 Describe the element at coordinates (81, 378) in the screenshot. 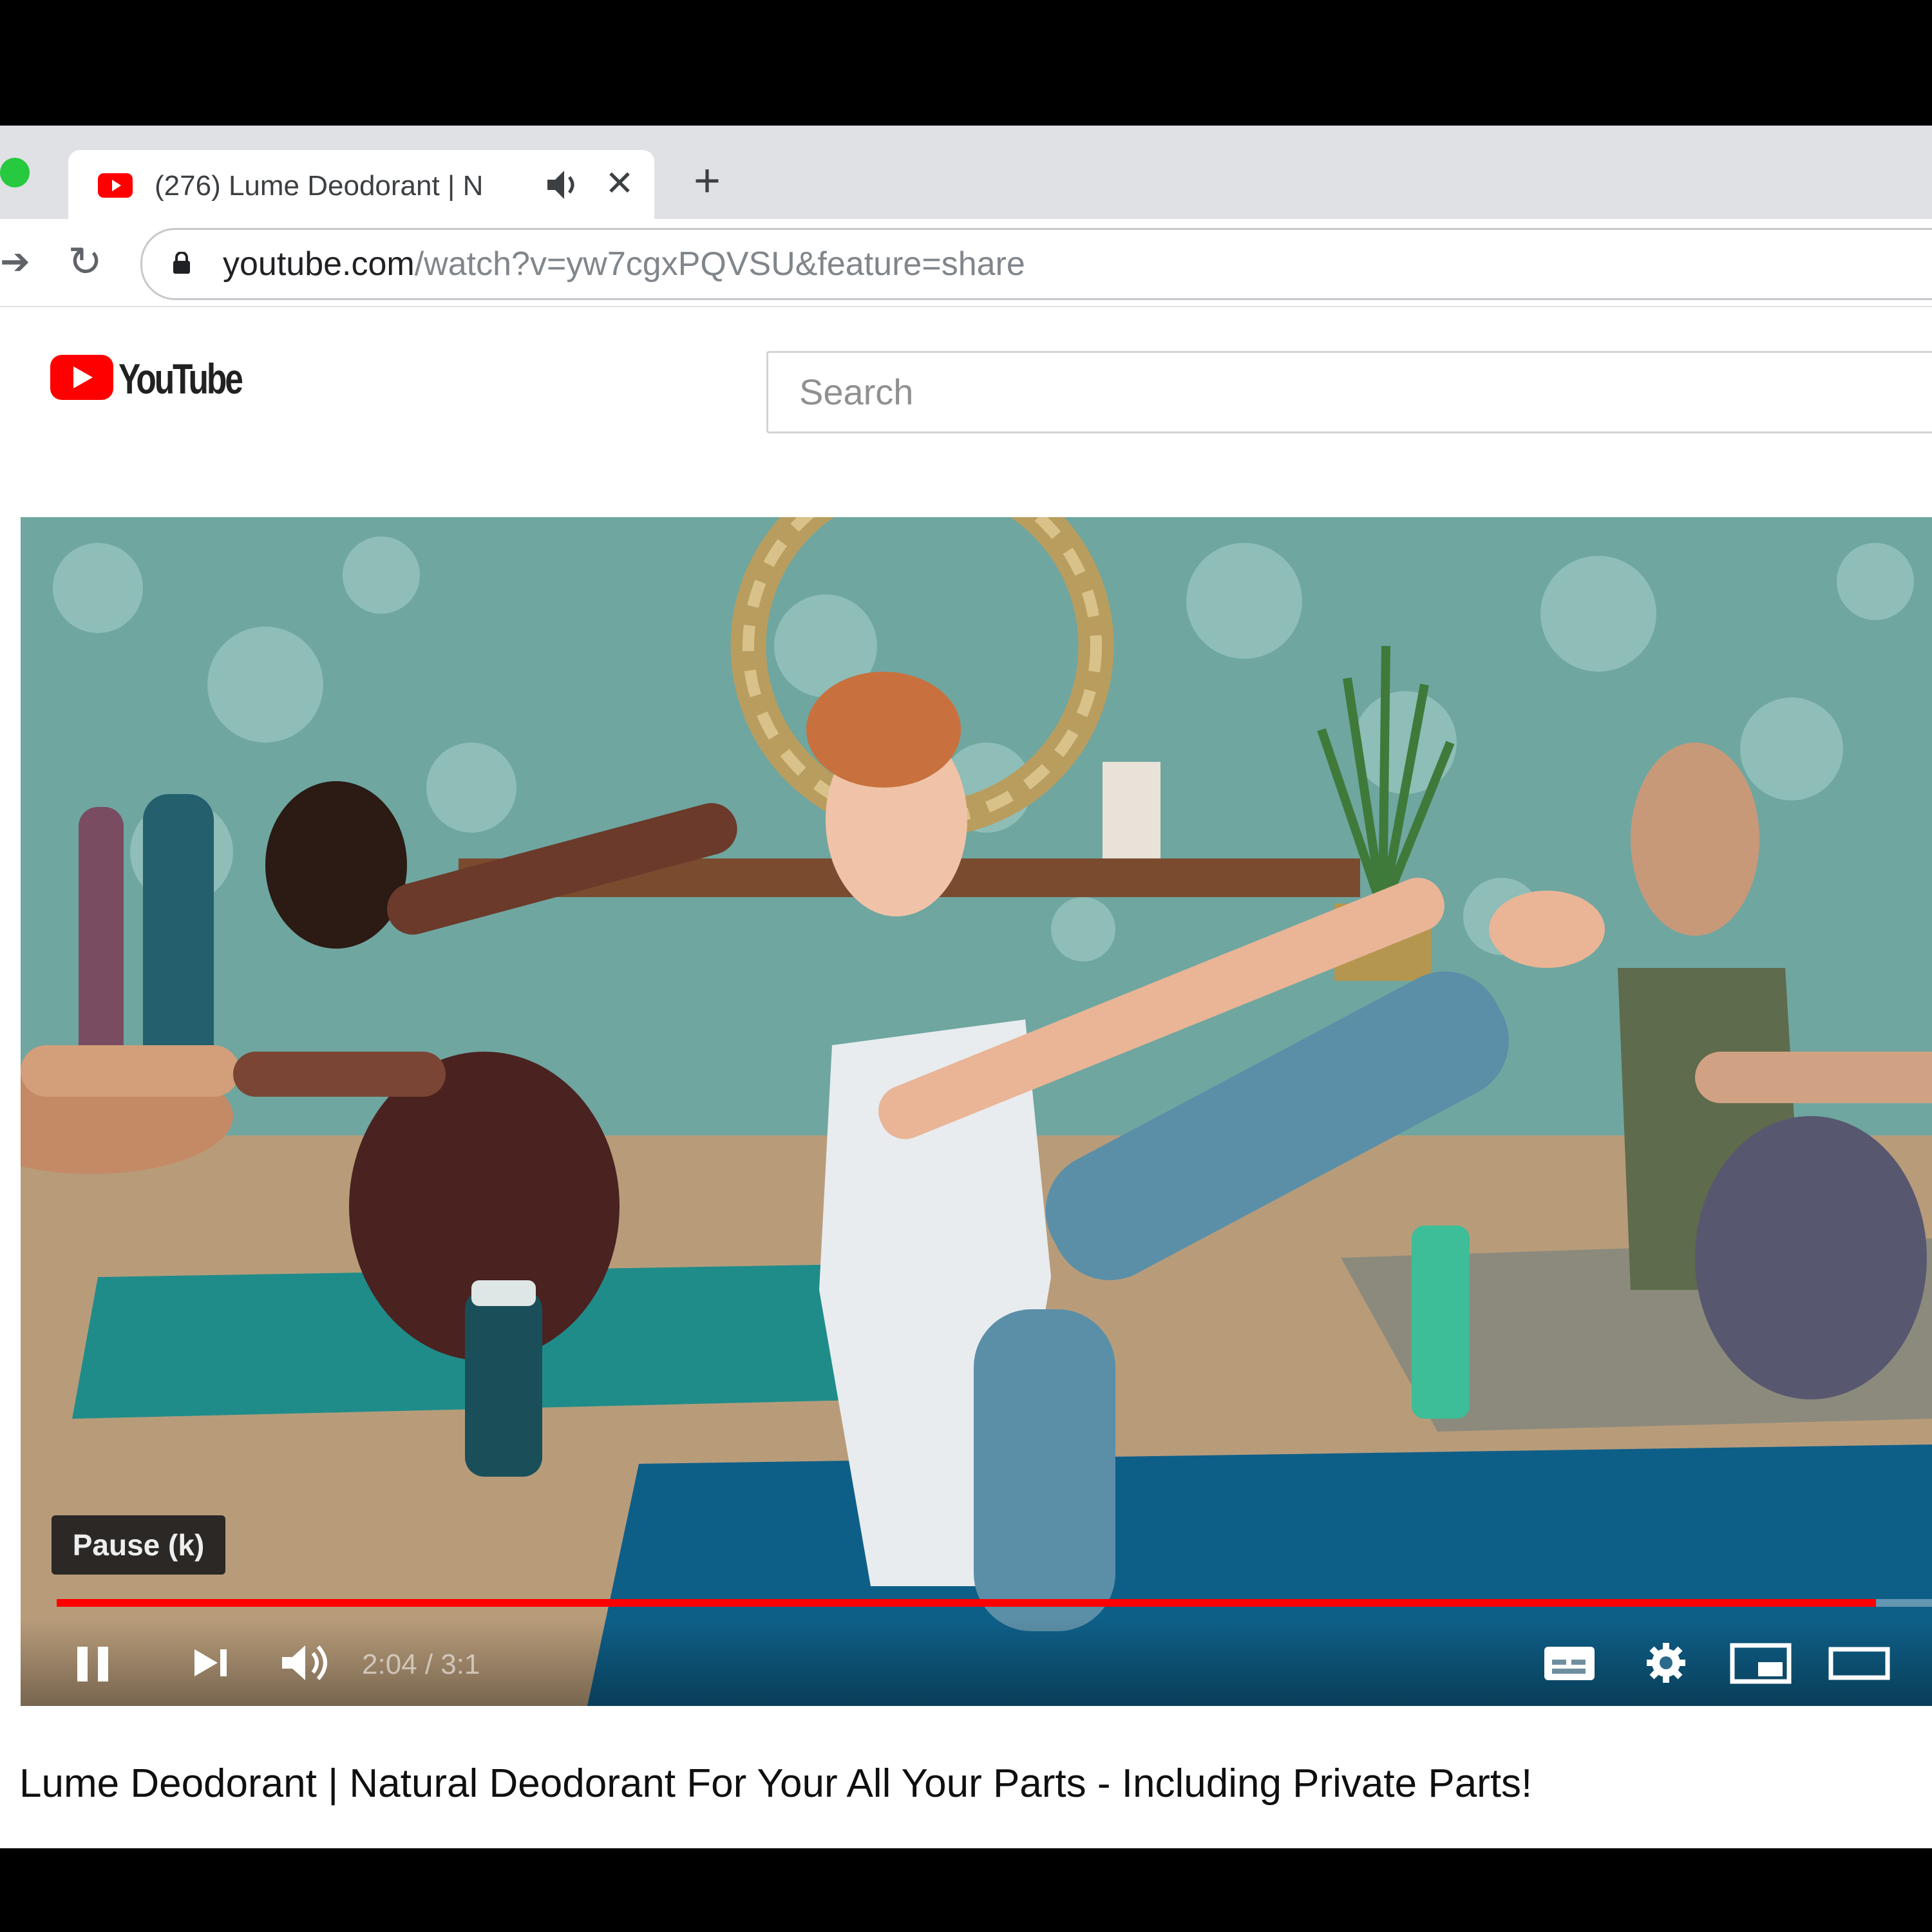

I see `youtube-logo-icon` at that location.